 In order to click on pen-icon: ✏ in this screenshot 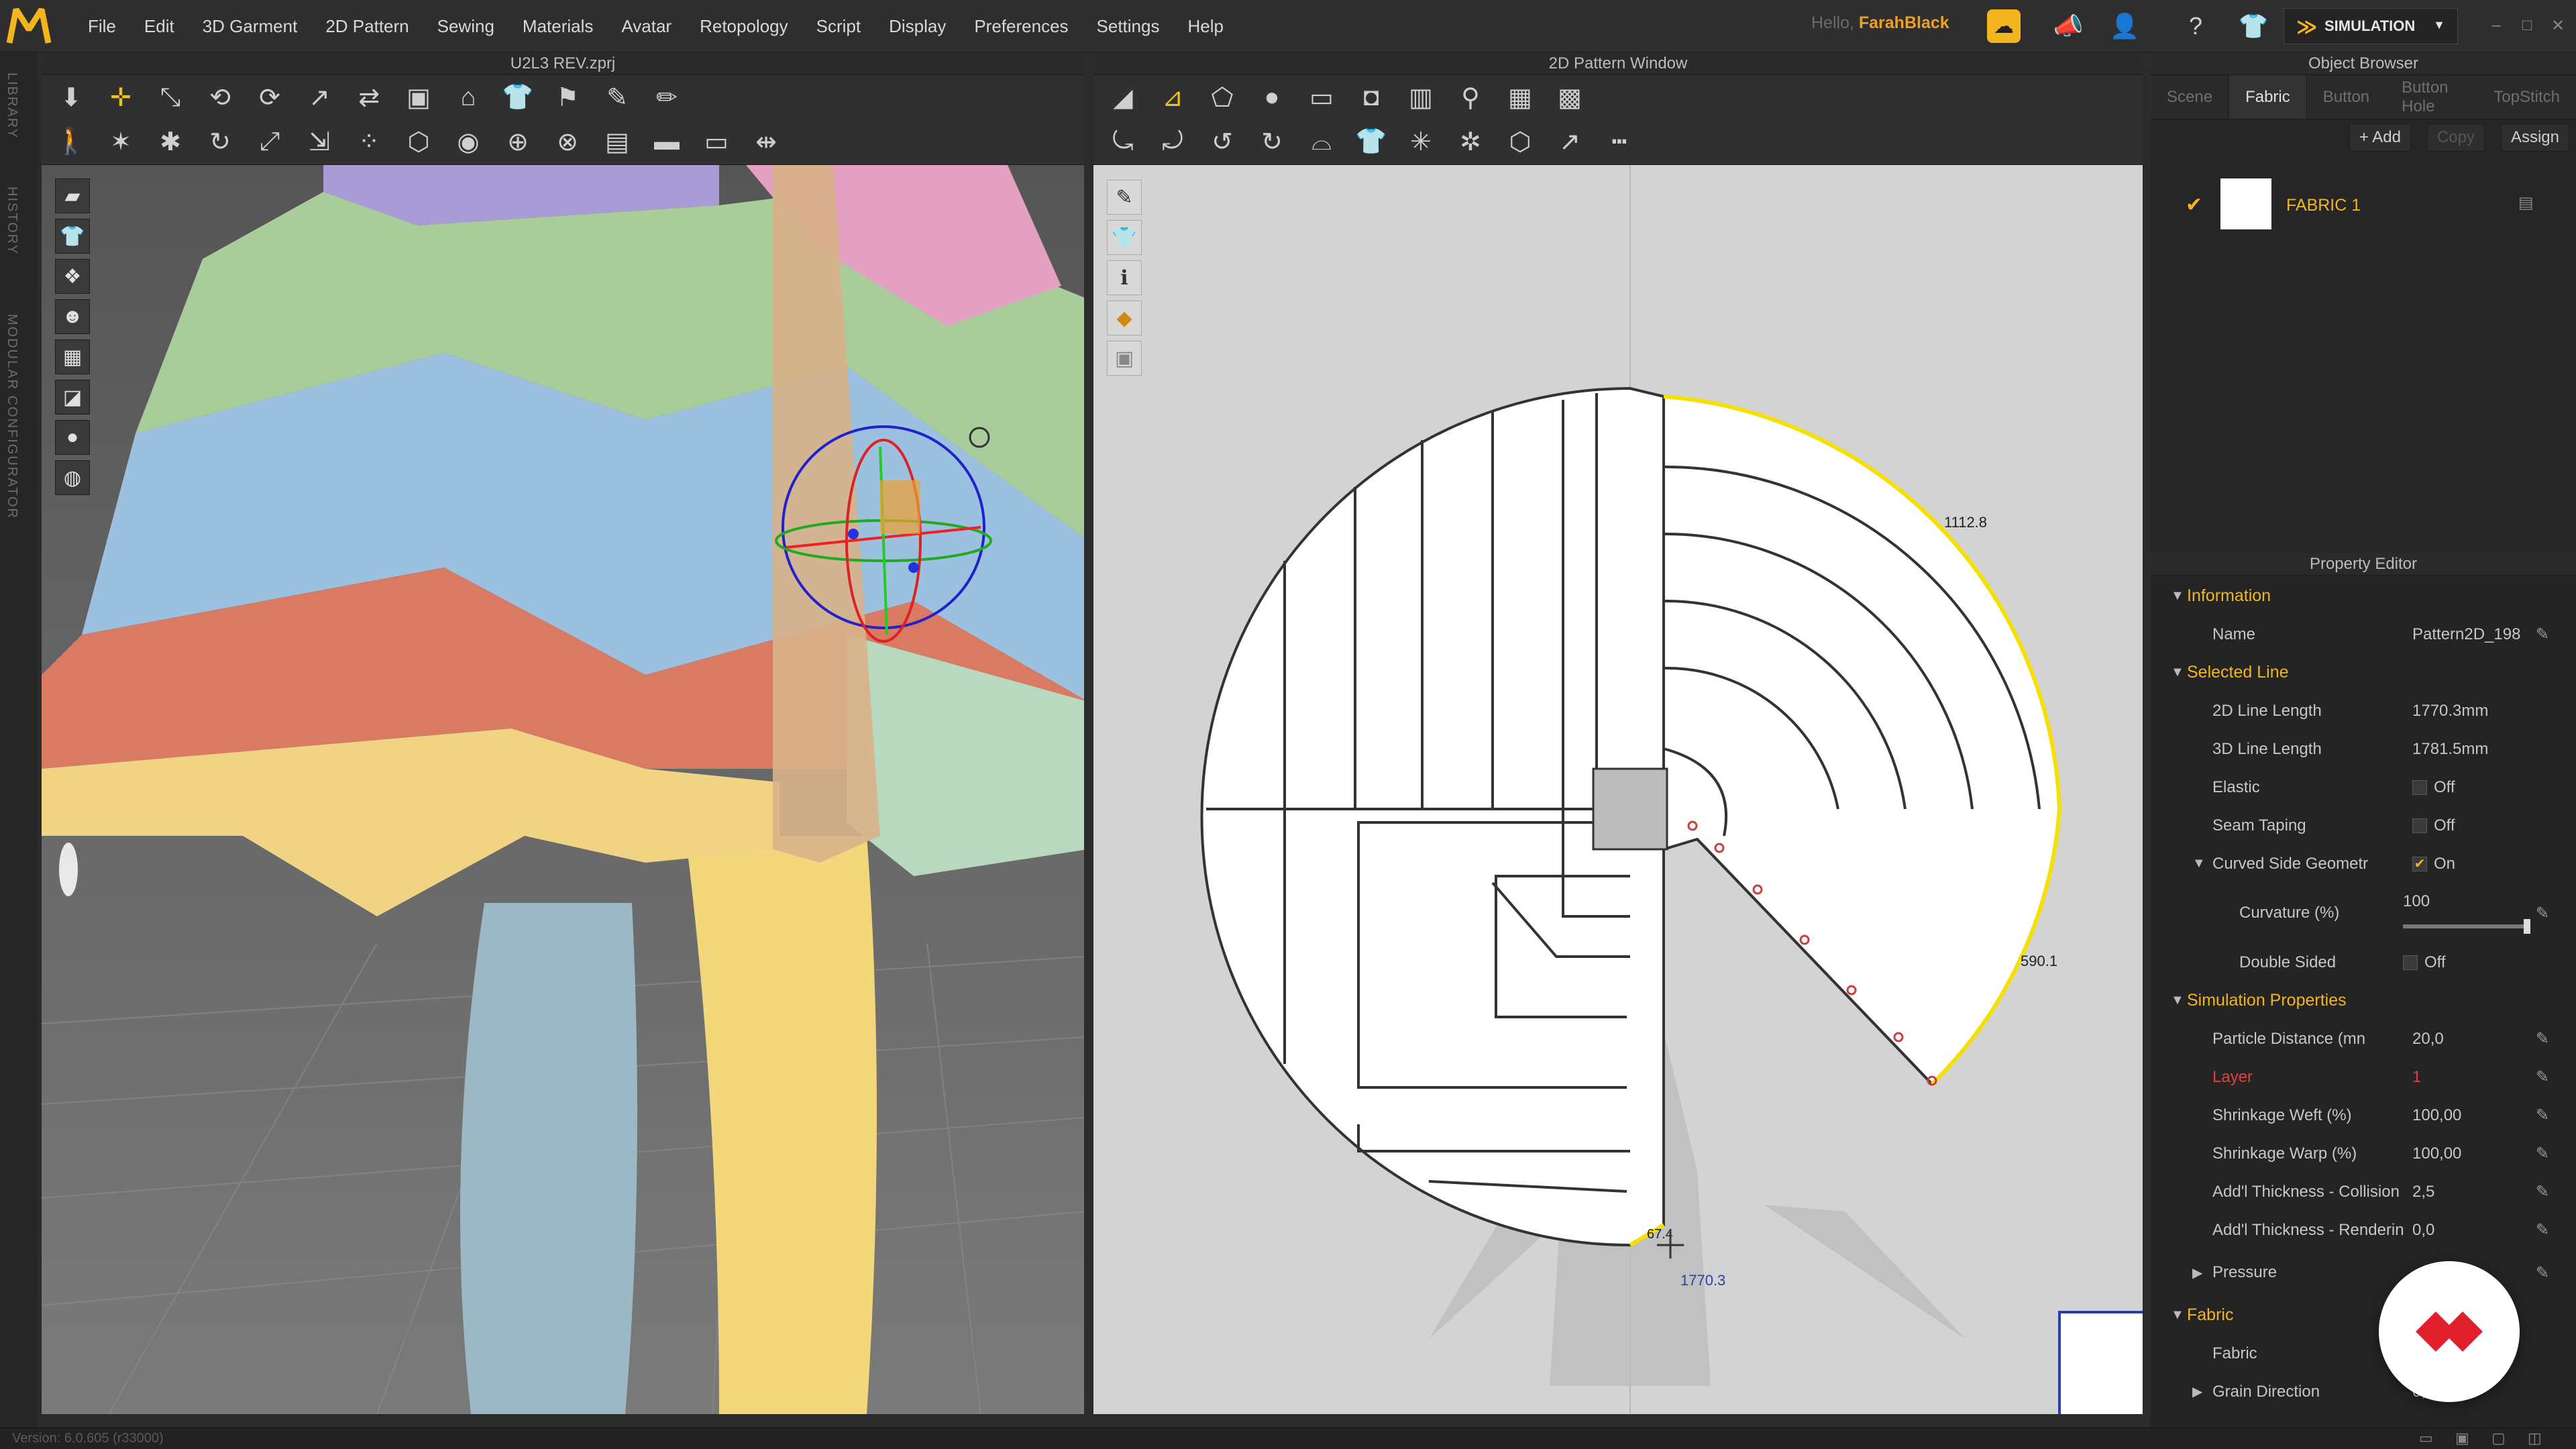, I will do `click(667, 97)`.